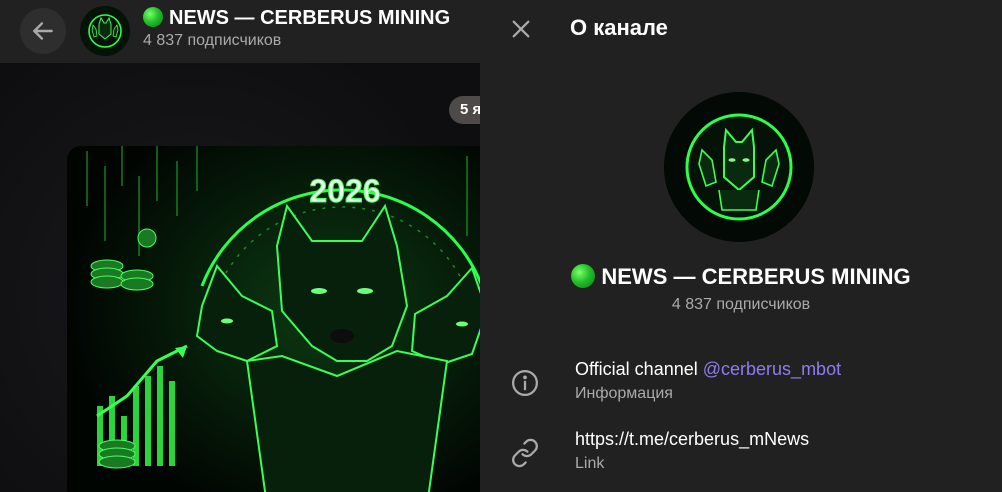 The height and width of the screenshot is (492, 1002). What do you see at coordinates (525, 453) in the screenshot?
I see `link-icon` at bounding box center [525, 453].